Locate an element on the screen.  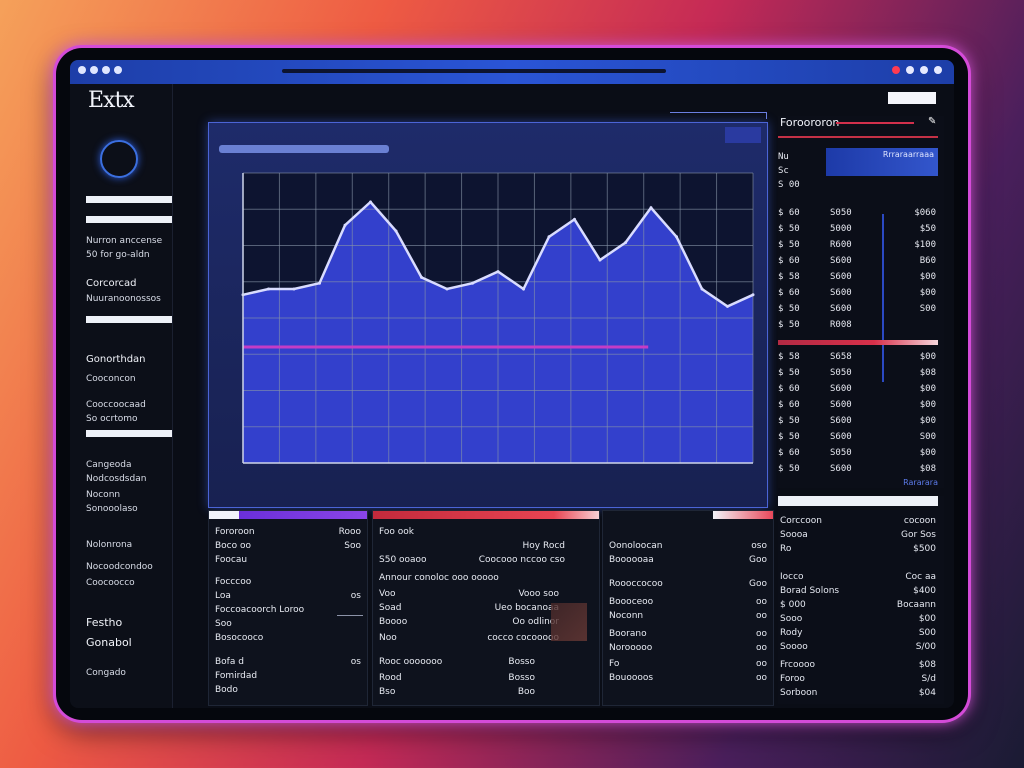
row-underline is located at coordinates (350, 615).